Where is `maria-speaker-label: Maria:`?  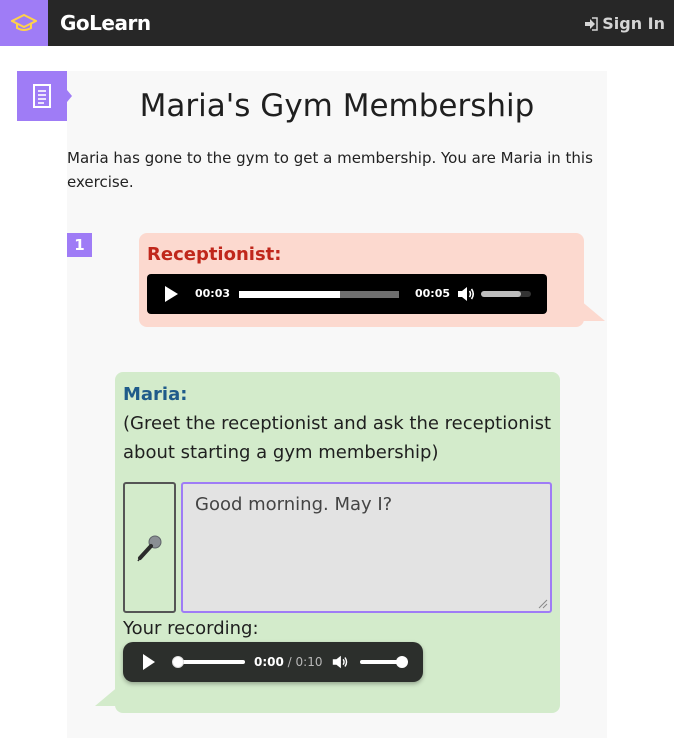 maria-speaker-label: Maria: is located at coordinates (155, 394).